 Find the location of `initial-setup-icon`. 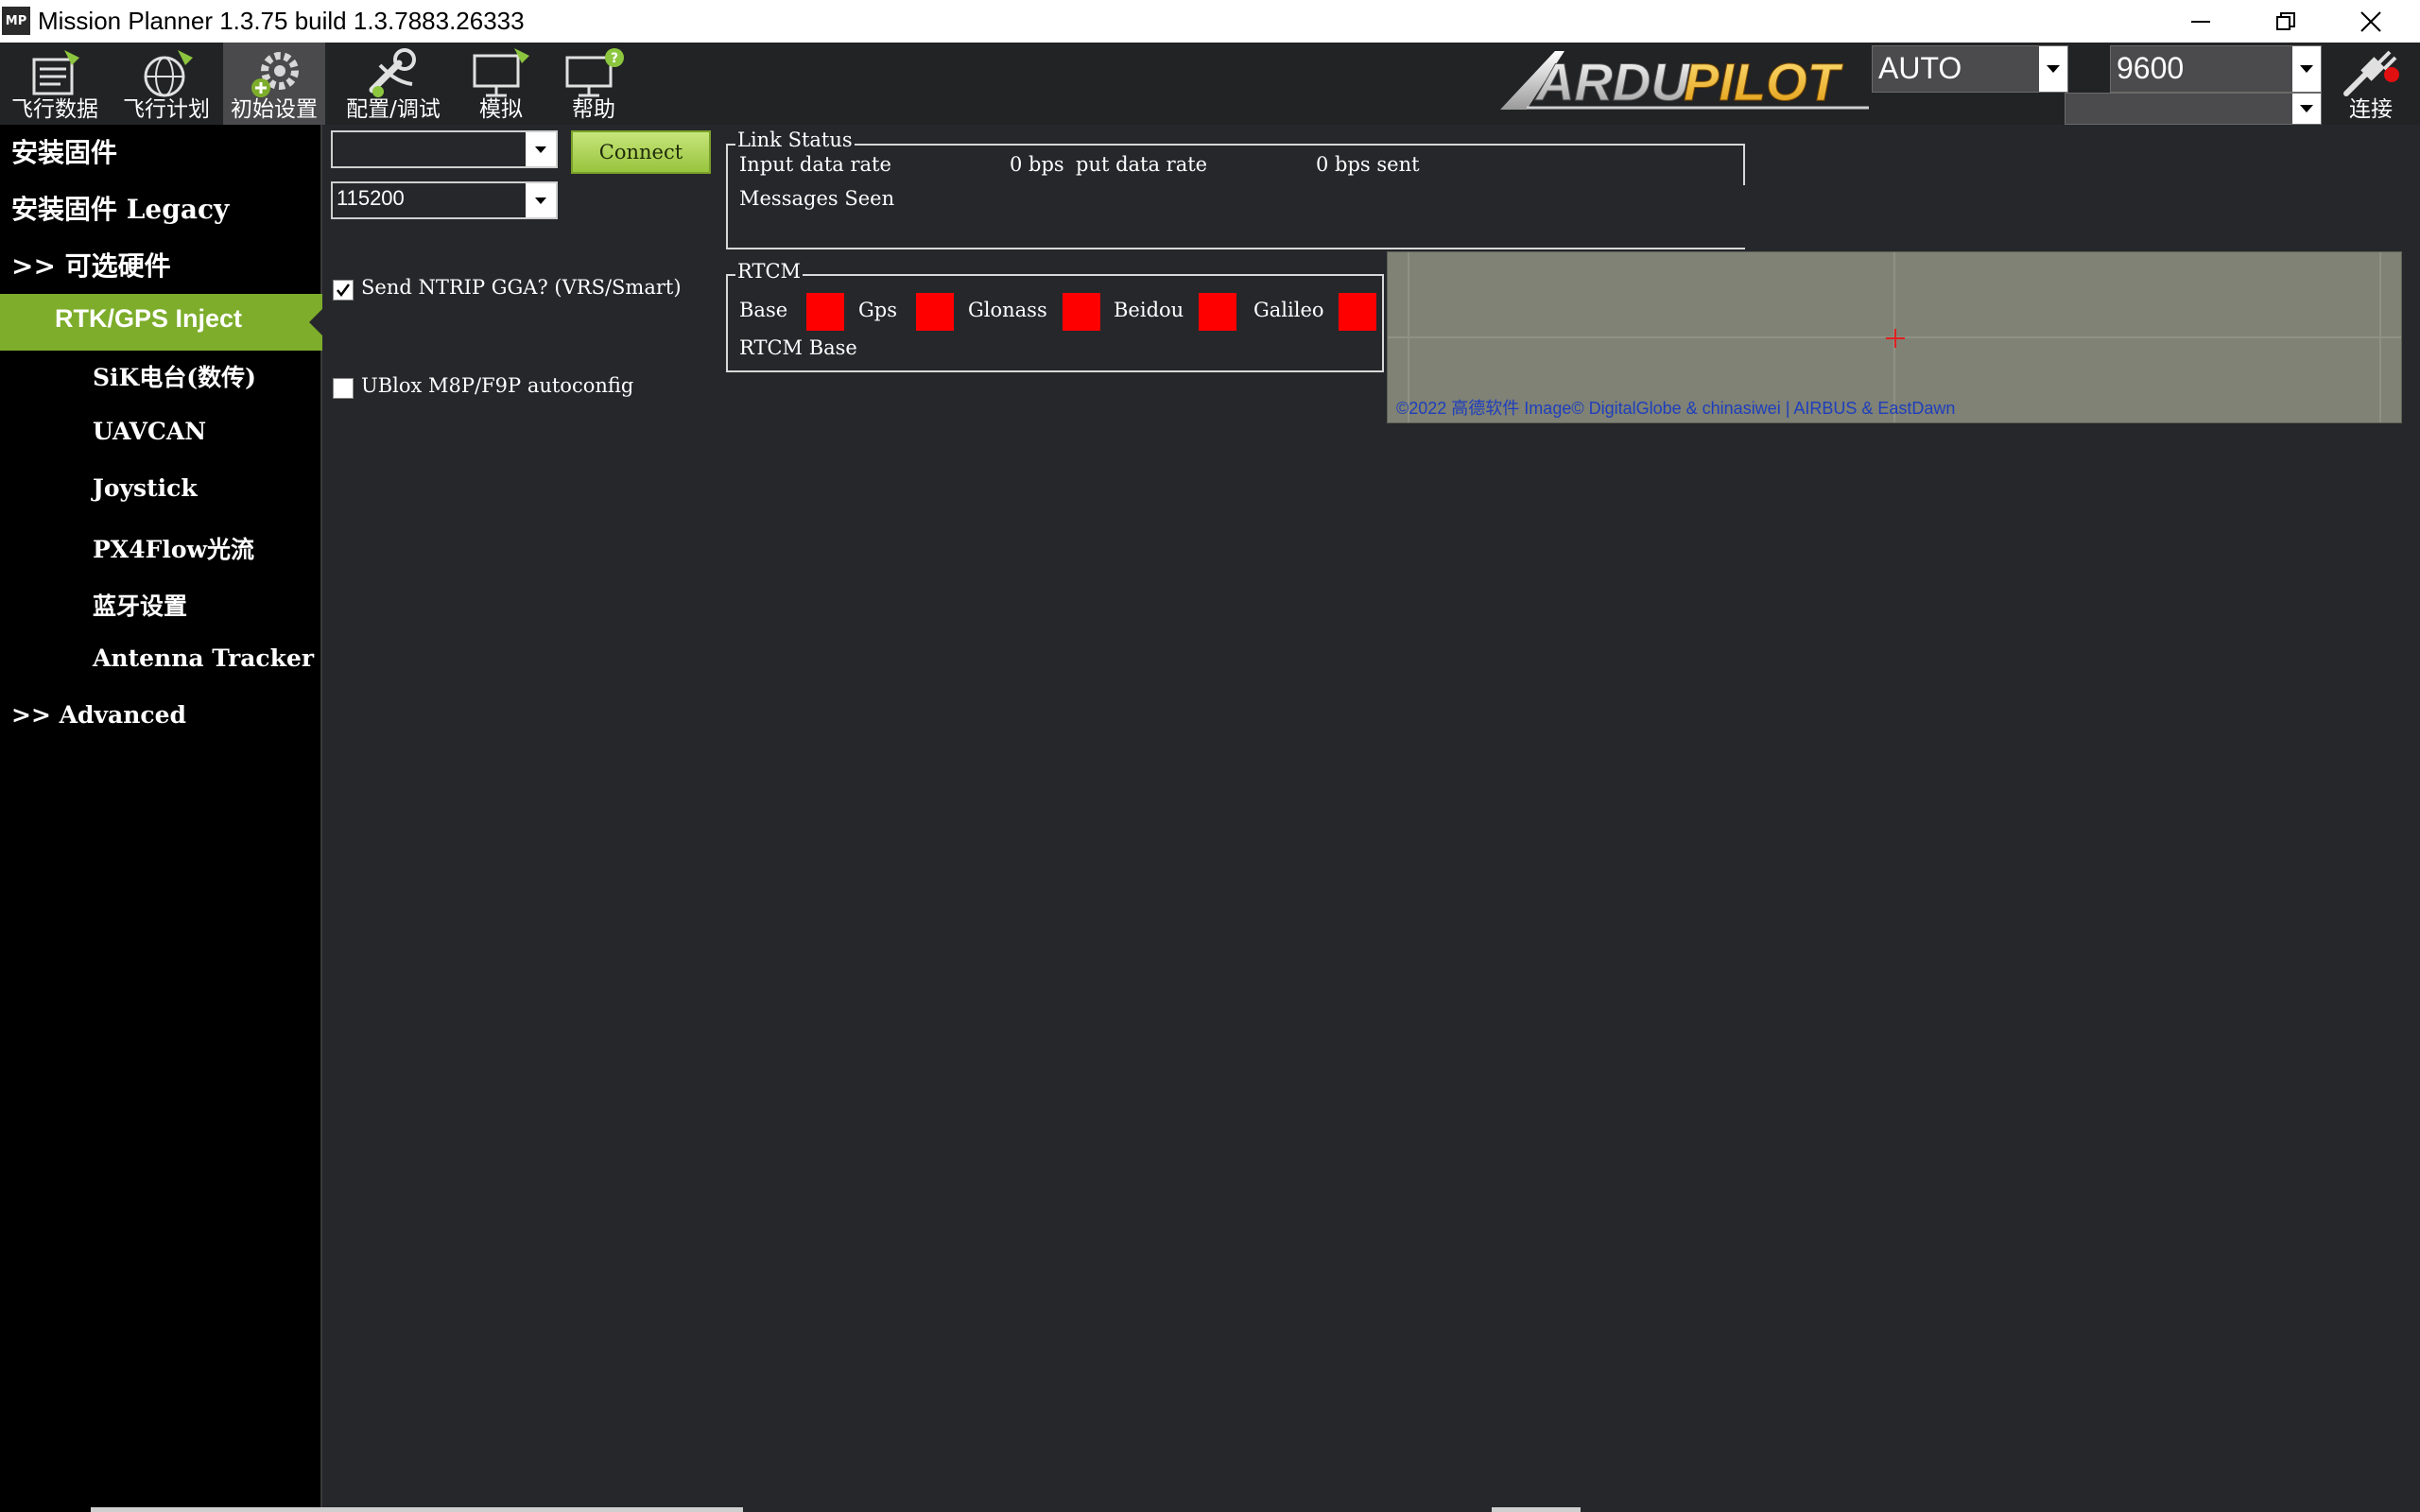

initial-setup-icon is located at coordinates (275, 74).